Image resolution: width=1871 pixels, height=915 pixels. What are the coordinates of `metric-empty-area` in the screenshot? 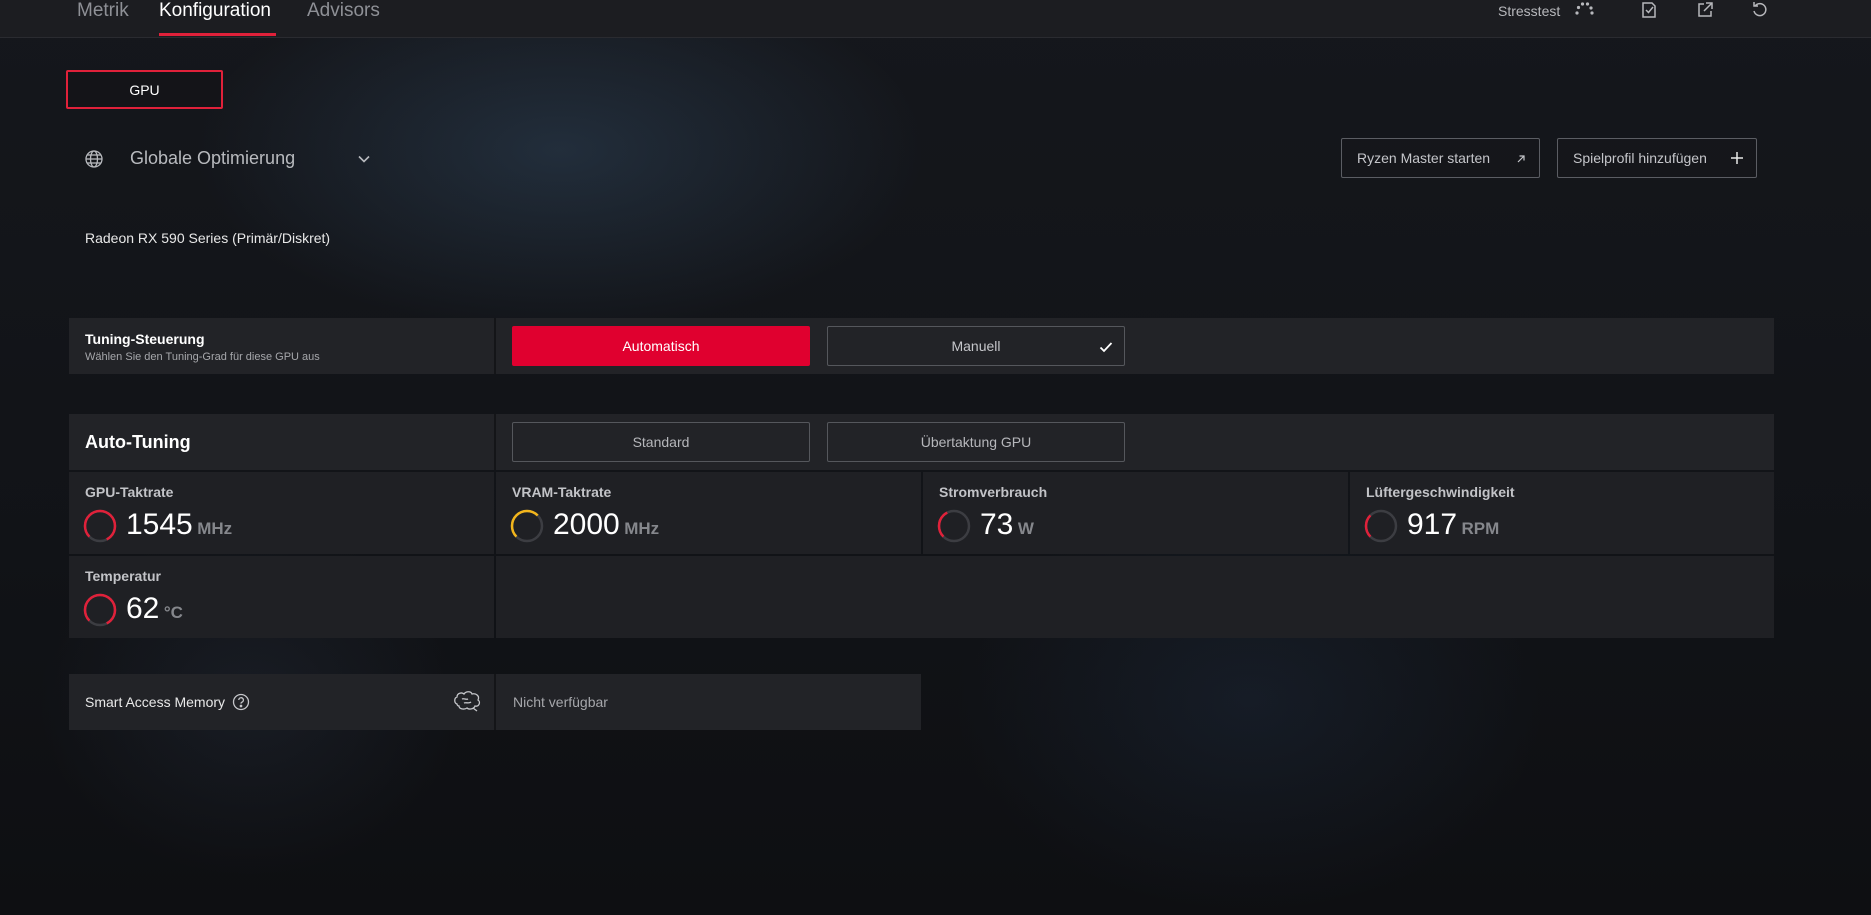 It's located at (1135, 597).